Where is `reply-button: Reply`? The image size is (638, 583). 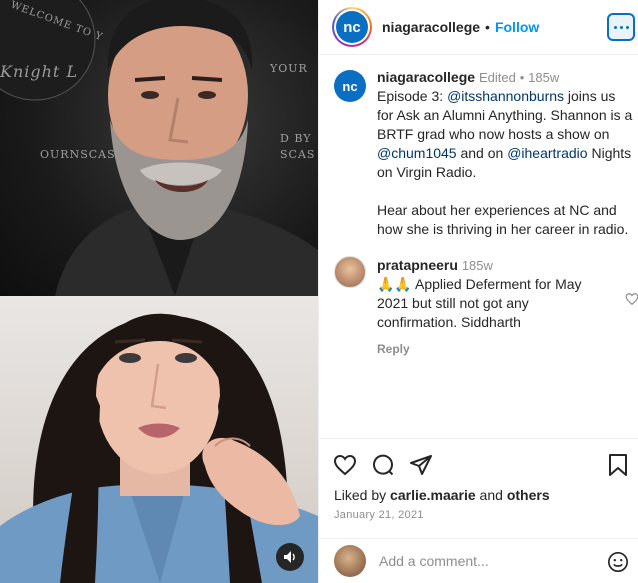 reply-button: Reply is located at coordinates (492, 349).